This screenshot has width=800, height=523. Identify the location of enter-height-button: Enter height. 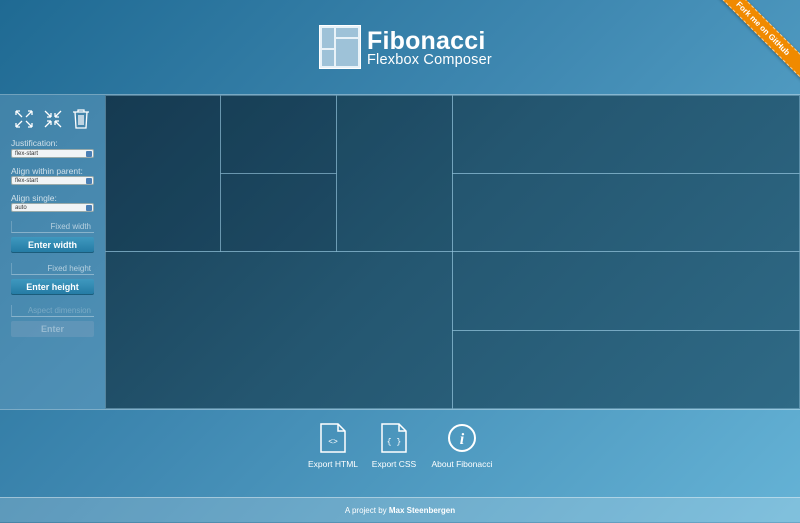
(52, 287).